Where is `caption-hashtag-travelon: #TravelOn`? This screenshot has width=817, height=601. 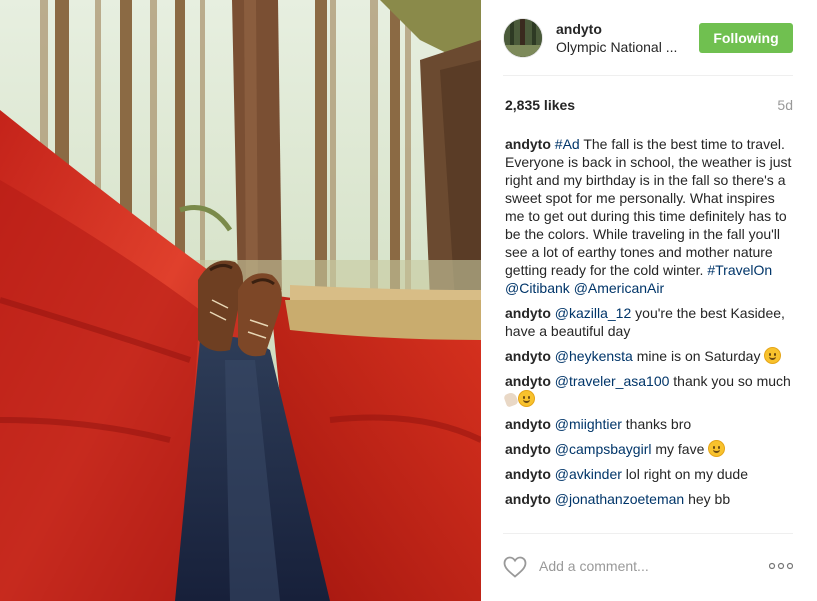 caption-hashtag-travelon: #TravelOn is located at coordinates (739, 270).